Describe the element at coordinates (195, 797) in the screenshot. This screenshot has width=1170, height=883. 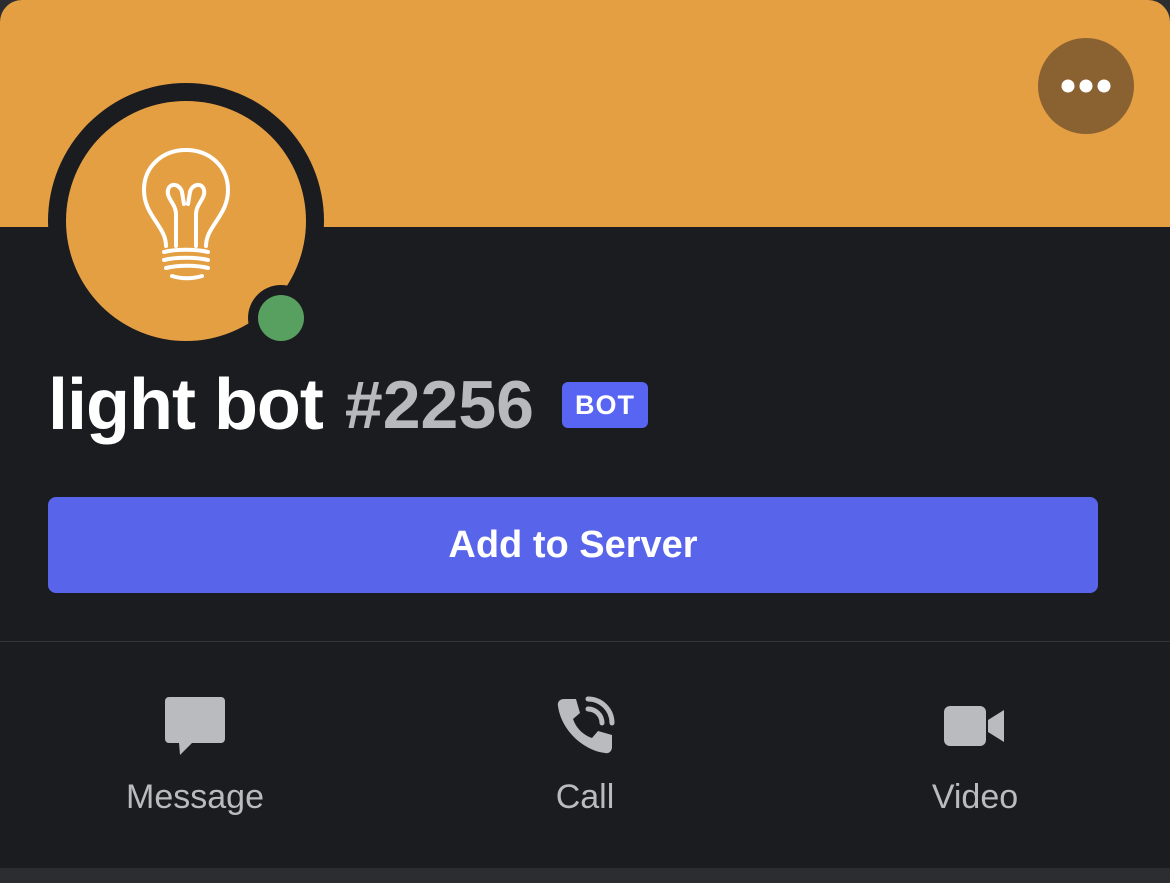
I see `message-label: Message` at that location.